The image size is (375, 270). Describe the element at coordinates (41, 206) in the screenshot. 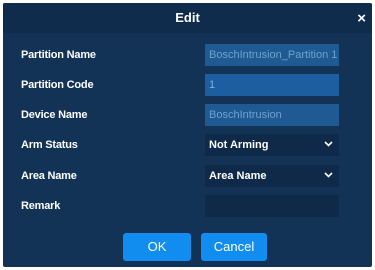

I see `remark-label: Remark` at that location.